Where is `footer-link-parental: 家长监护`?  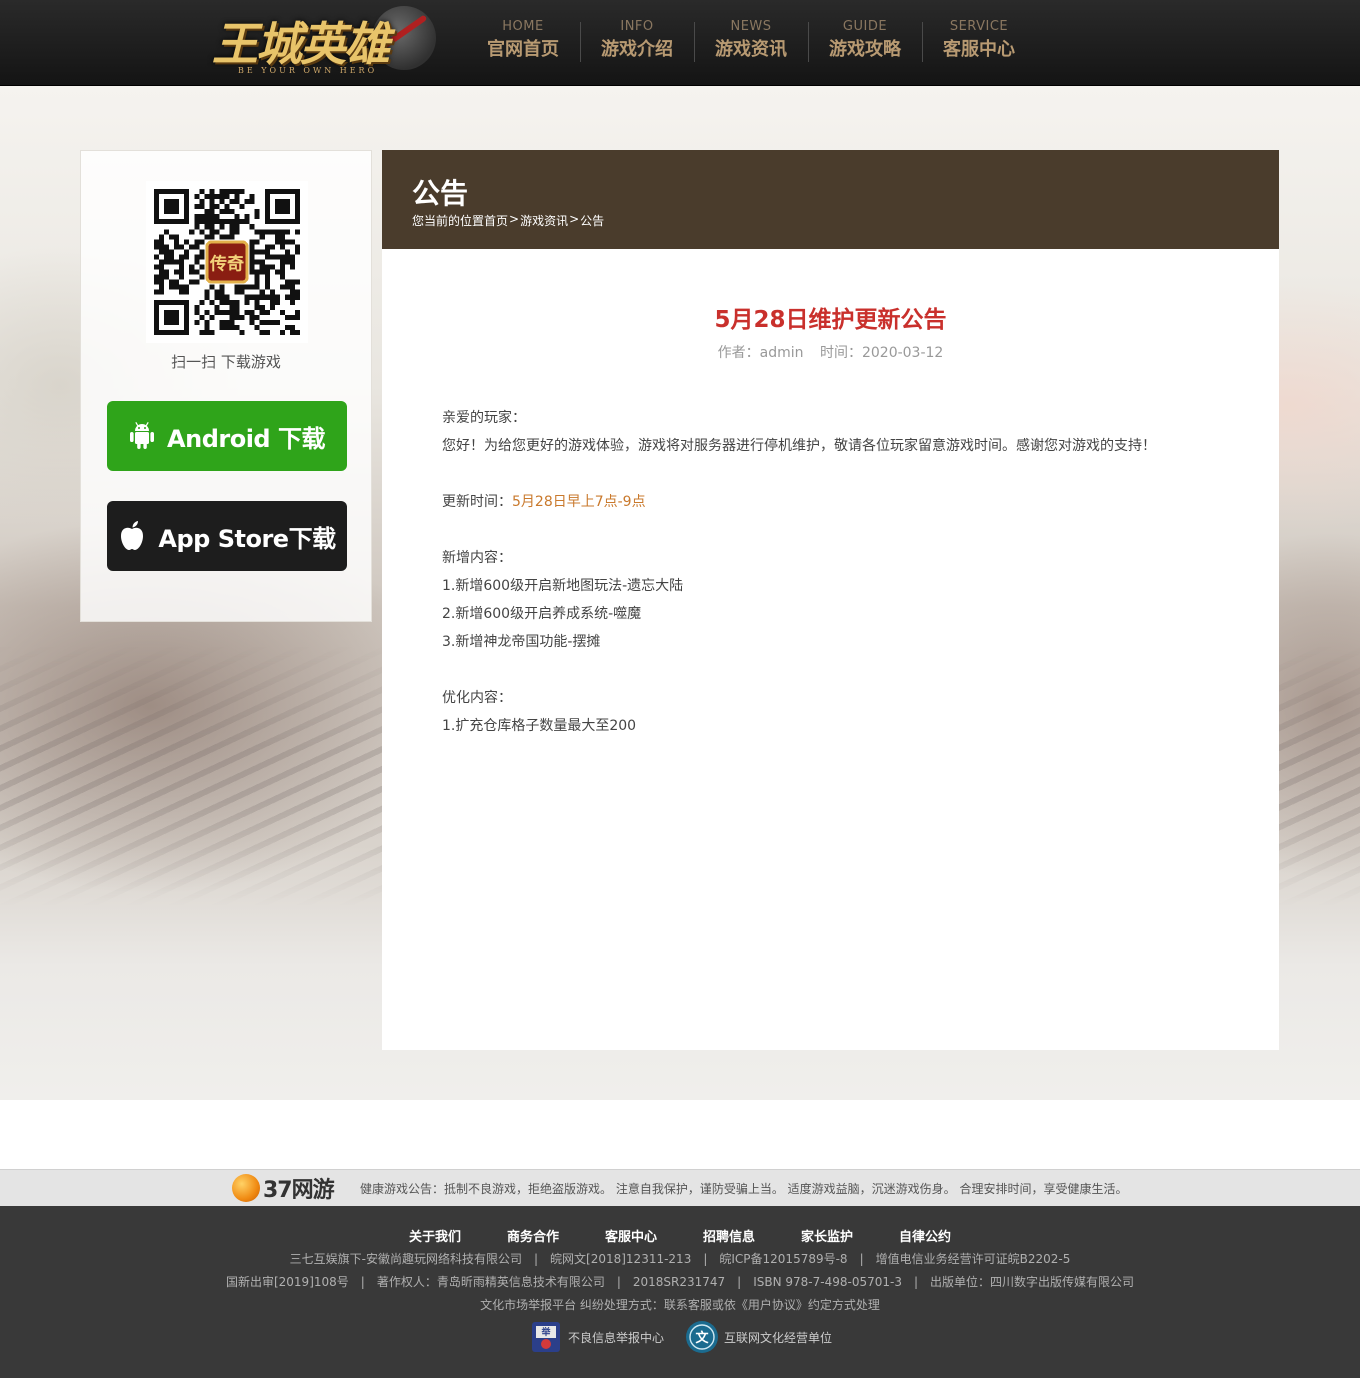 footer-link-parental: 家长监护 is located at coordinates (827, 1235).